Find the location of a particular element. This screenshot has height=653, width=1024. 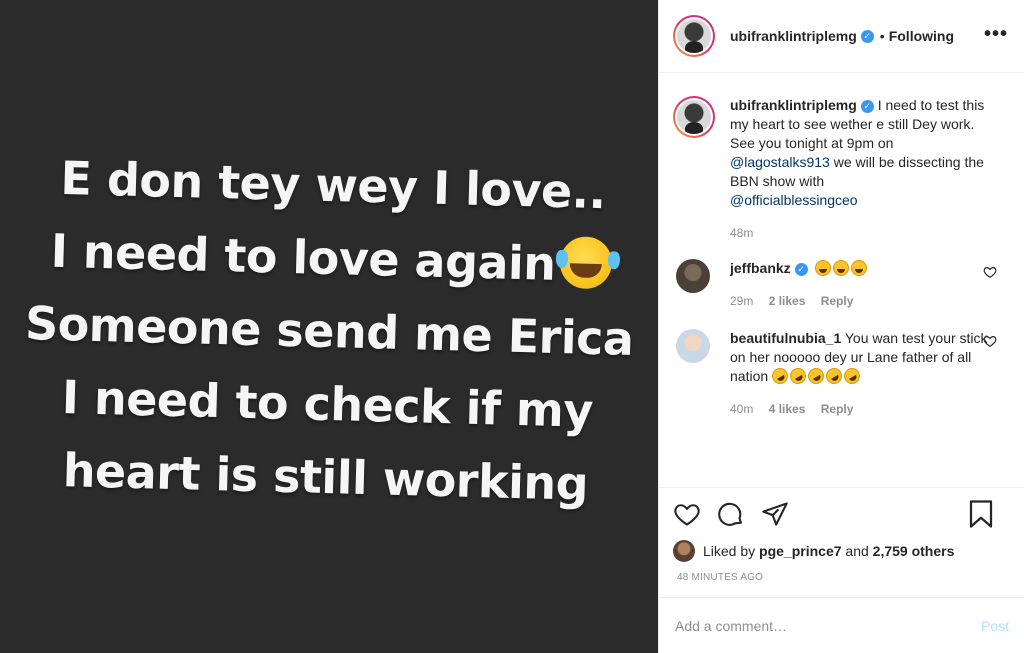

paper-plane-icon is located at coordinates (775, 514).